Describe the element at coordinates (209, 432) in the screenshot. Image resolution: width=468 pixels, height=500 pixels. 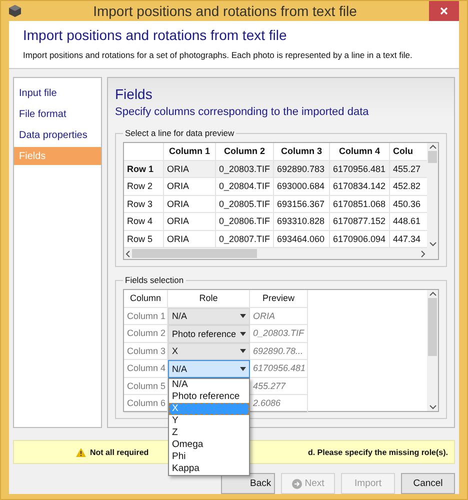
I see `dropdown-option: Z` at that location.